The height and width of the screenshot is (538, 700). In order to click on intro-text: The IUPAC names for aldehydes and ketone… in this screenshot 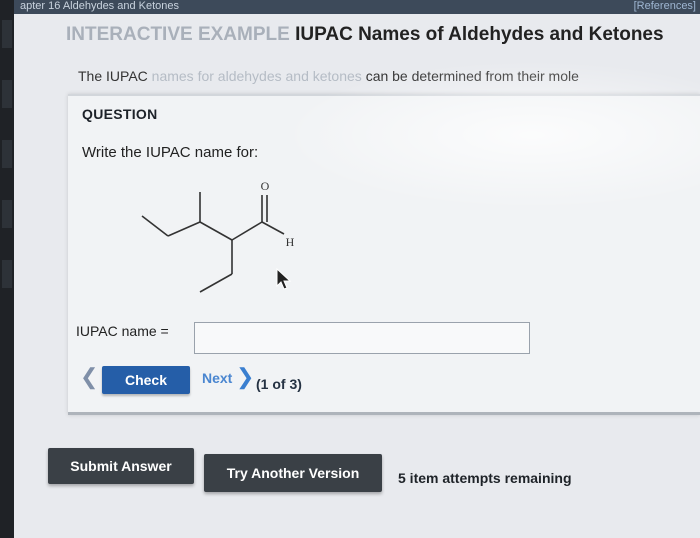, I will do `click(389, 76)`.